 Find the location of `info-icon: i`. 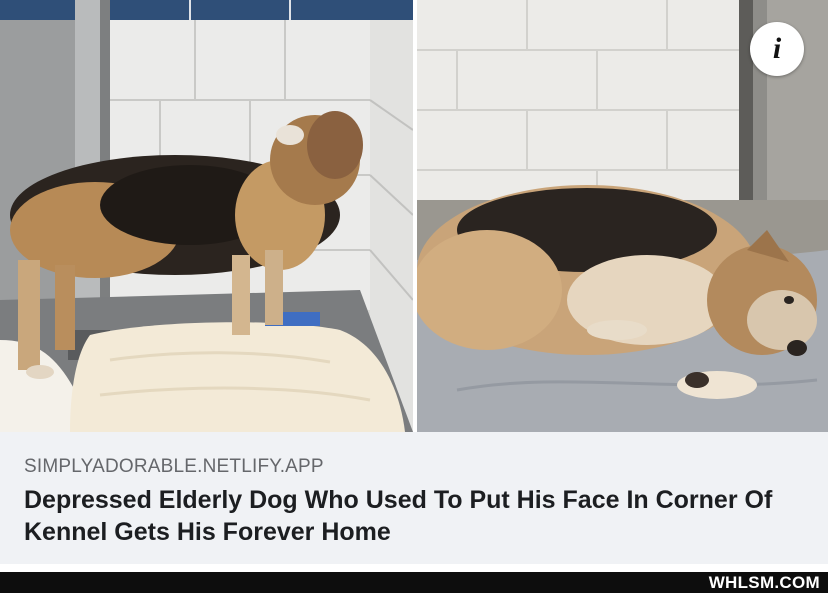

info-icon: i is located at coordinates (777, 48).